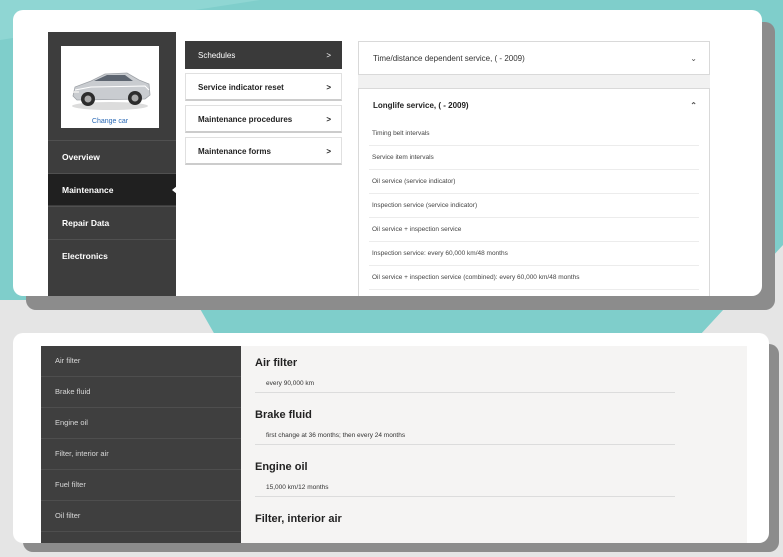 The width and height of the screenshot is (783, 557). What do you see at coordinates (112, 156) in the screenshot?
I see `nav-item-overview: Overview` at bounding box center [112, 156].